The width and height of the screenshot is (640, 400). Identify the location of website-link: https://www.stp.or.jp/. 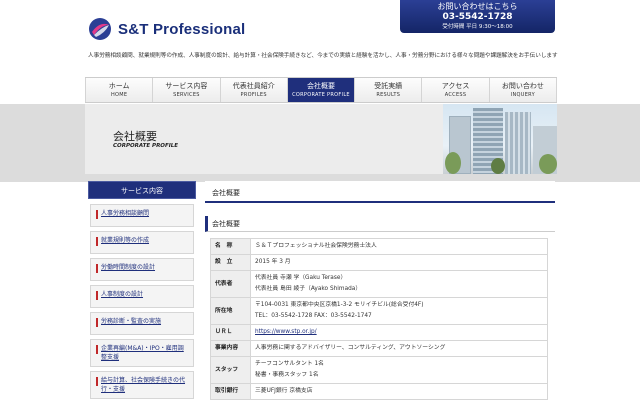
(286, 332).